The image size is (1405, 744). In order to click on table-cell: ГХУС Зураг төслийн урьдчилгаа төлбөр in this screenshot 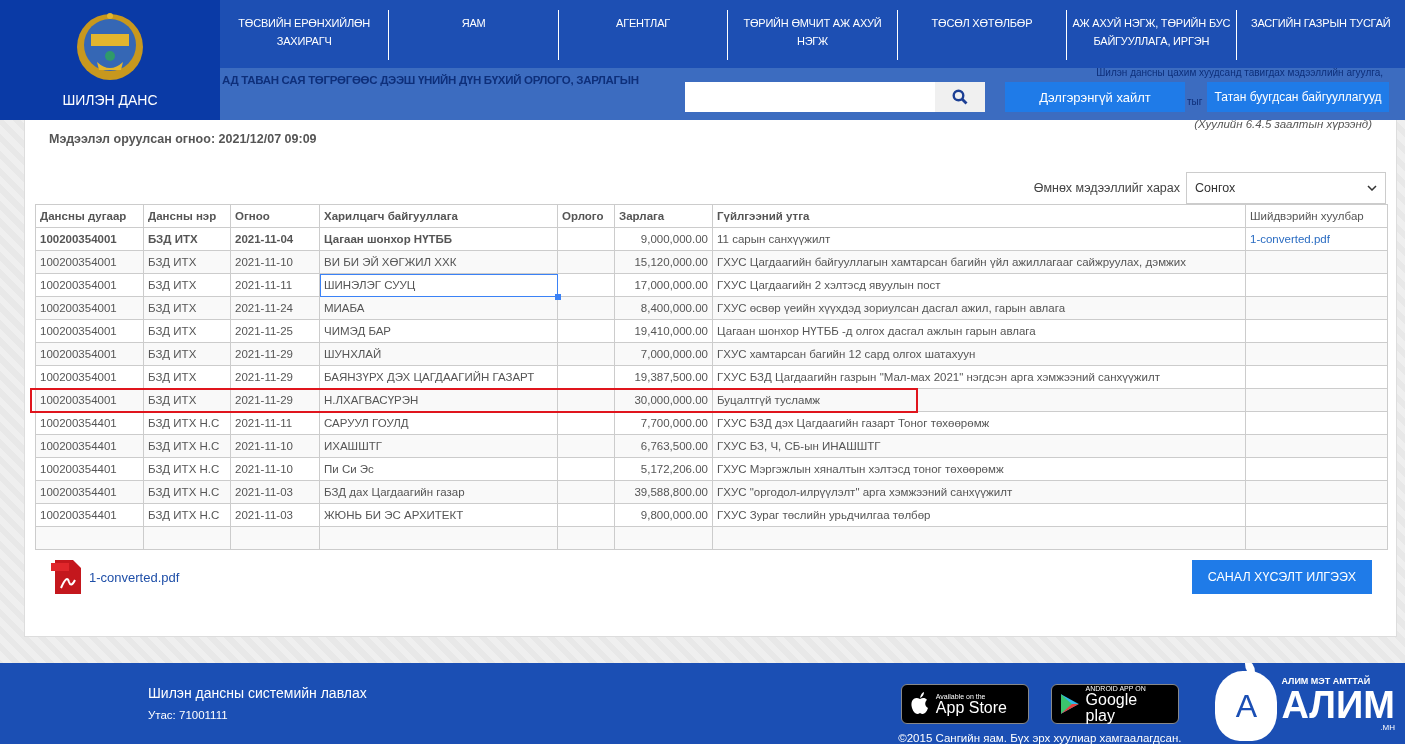, I will do `click(979, 515)`.